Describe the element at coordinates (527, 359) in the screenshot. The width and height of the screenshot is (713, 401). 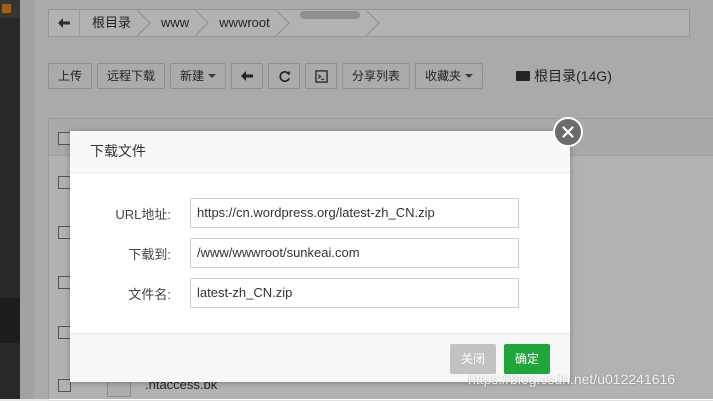
I see `confirm-button: 确定` at that location.